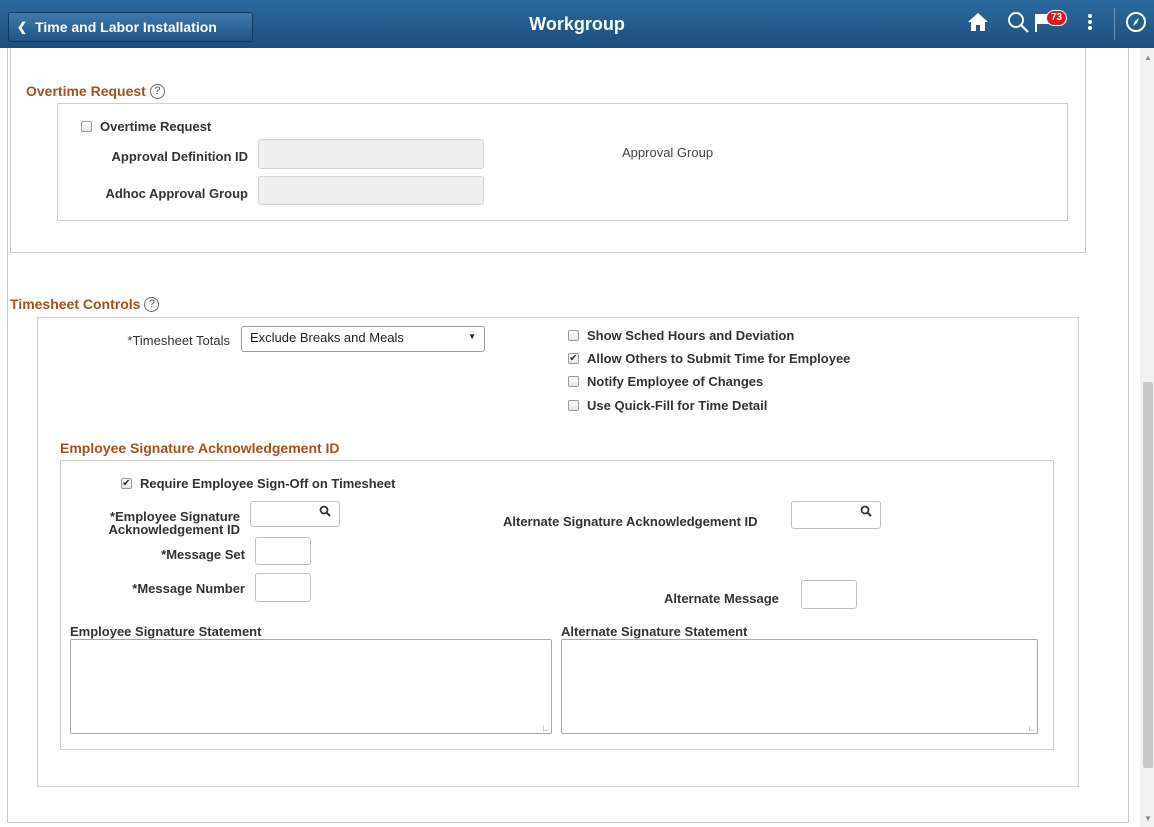 The height and width of the screenshot is (827, 1154). What do you see at coordinates (1148, 57) in the screenshot?
I see `scroll-up-arrow-icon: ▲` at bounding box center [1148, 57].